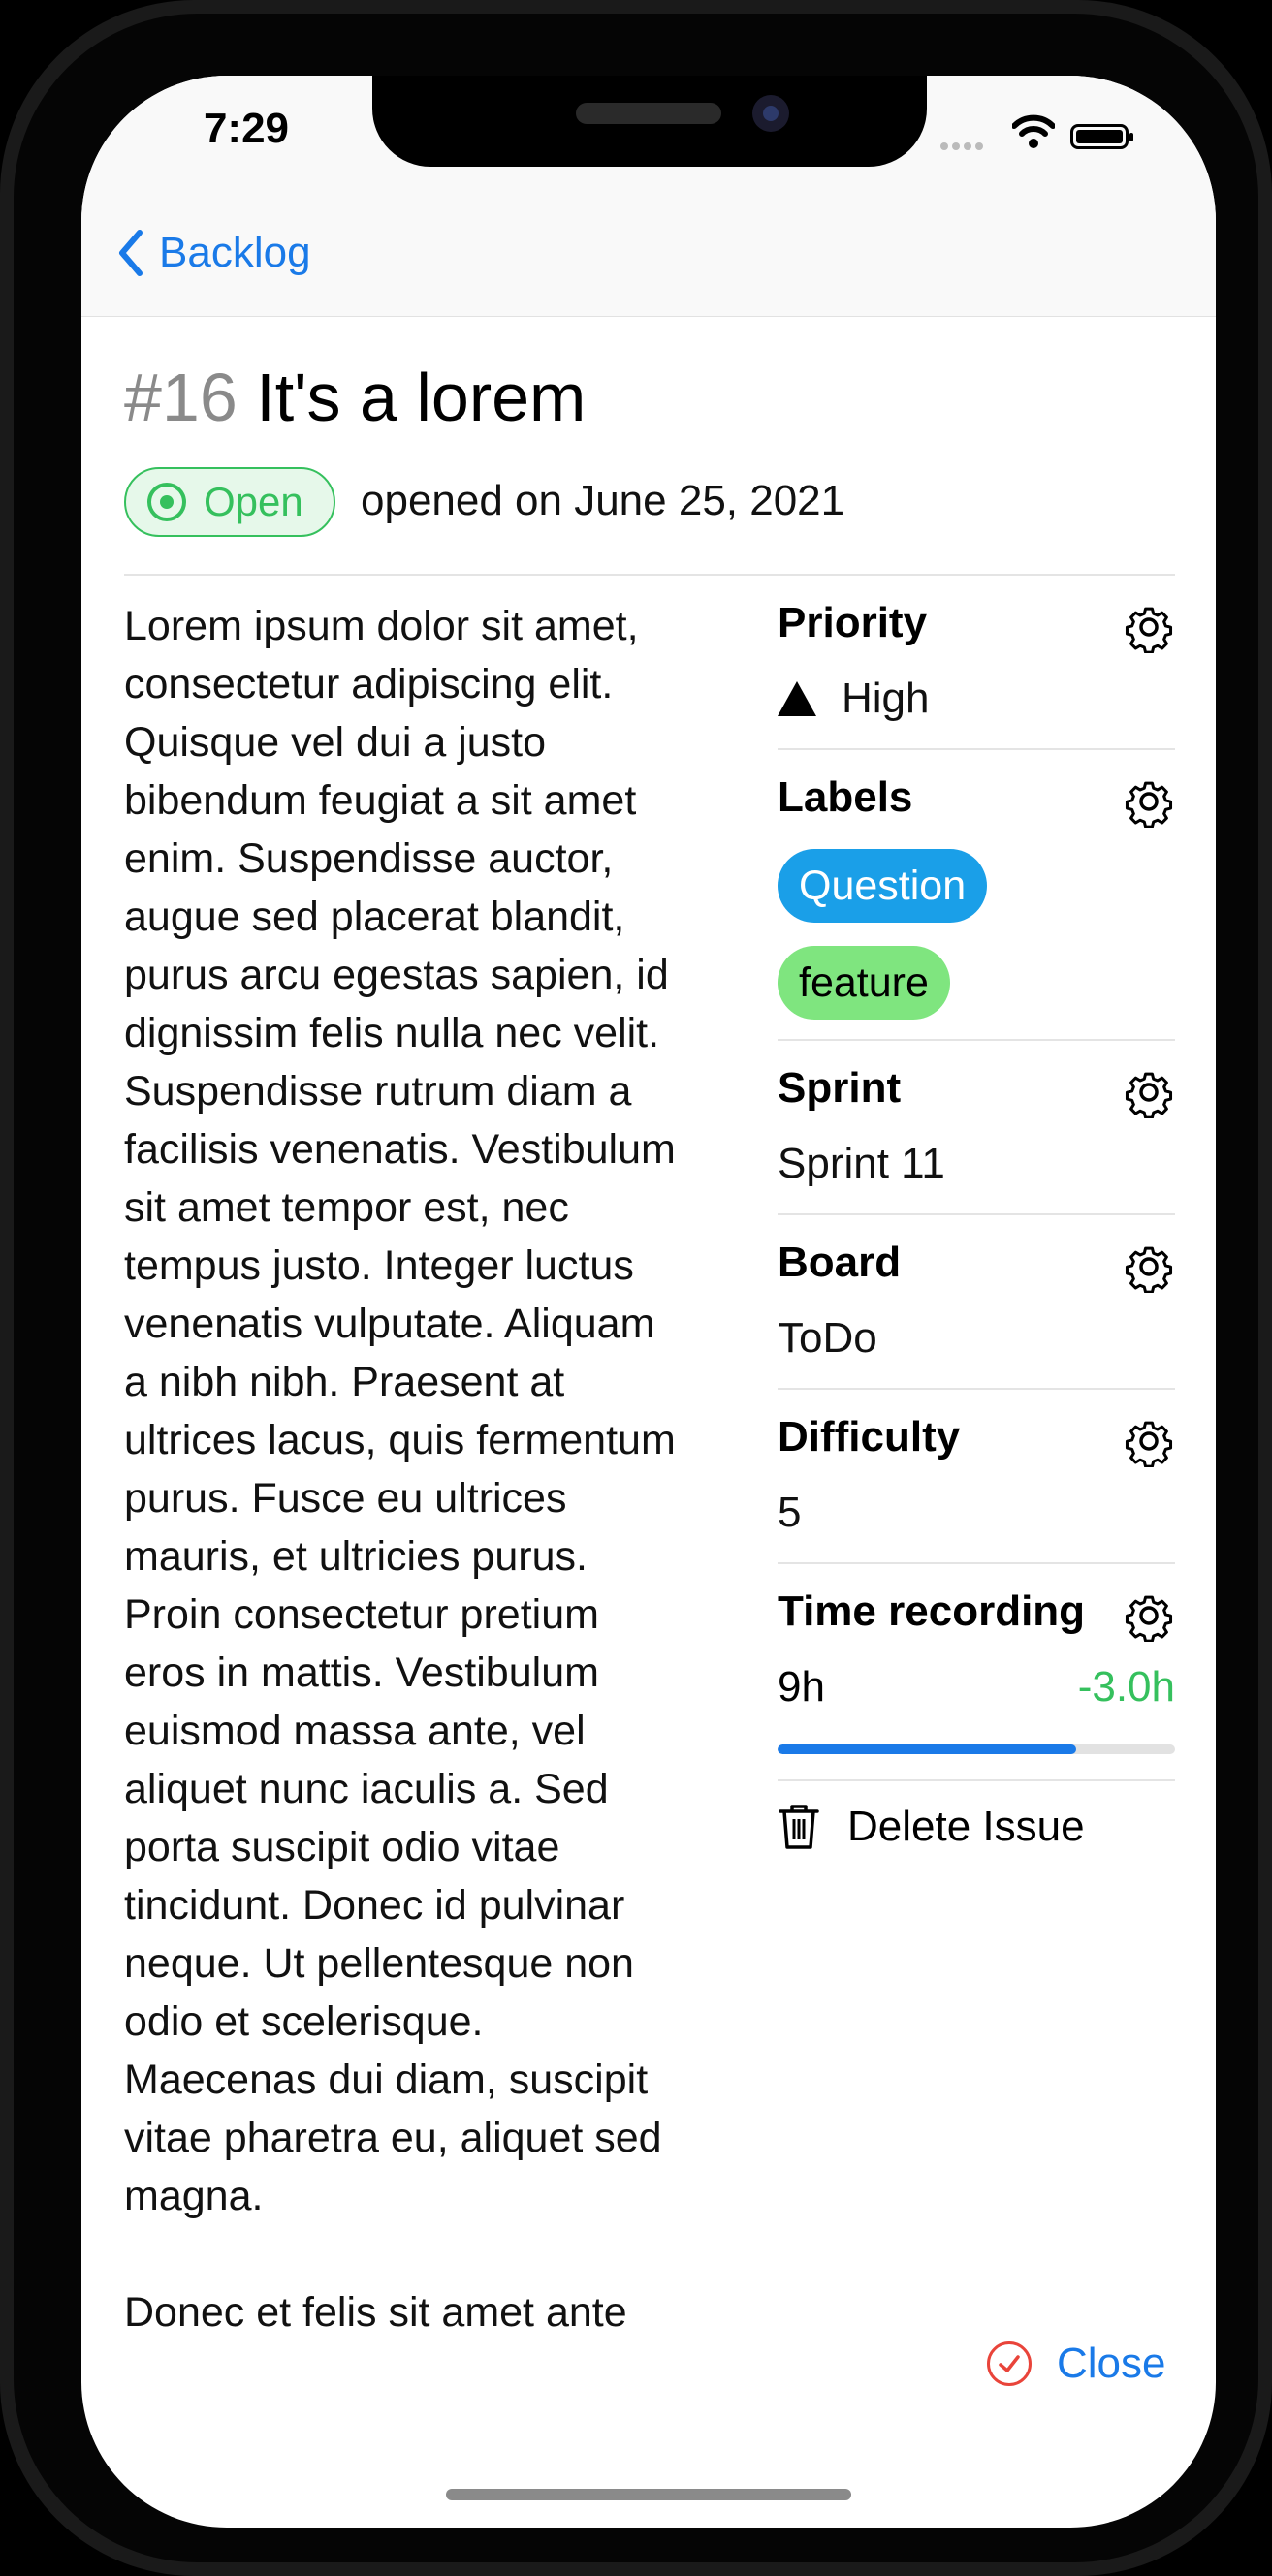 The image size is (1272, 2576). I want to click on priority-heading: Priority, so click(853, 622).